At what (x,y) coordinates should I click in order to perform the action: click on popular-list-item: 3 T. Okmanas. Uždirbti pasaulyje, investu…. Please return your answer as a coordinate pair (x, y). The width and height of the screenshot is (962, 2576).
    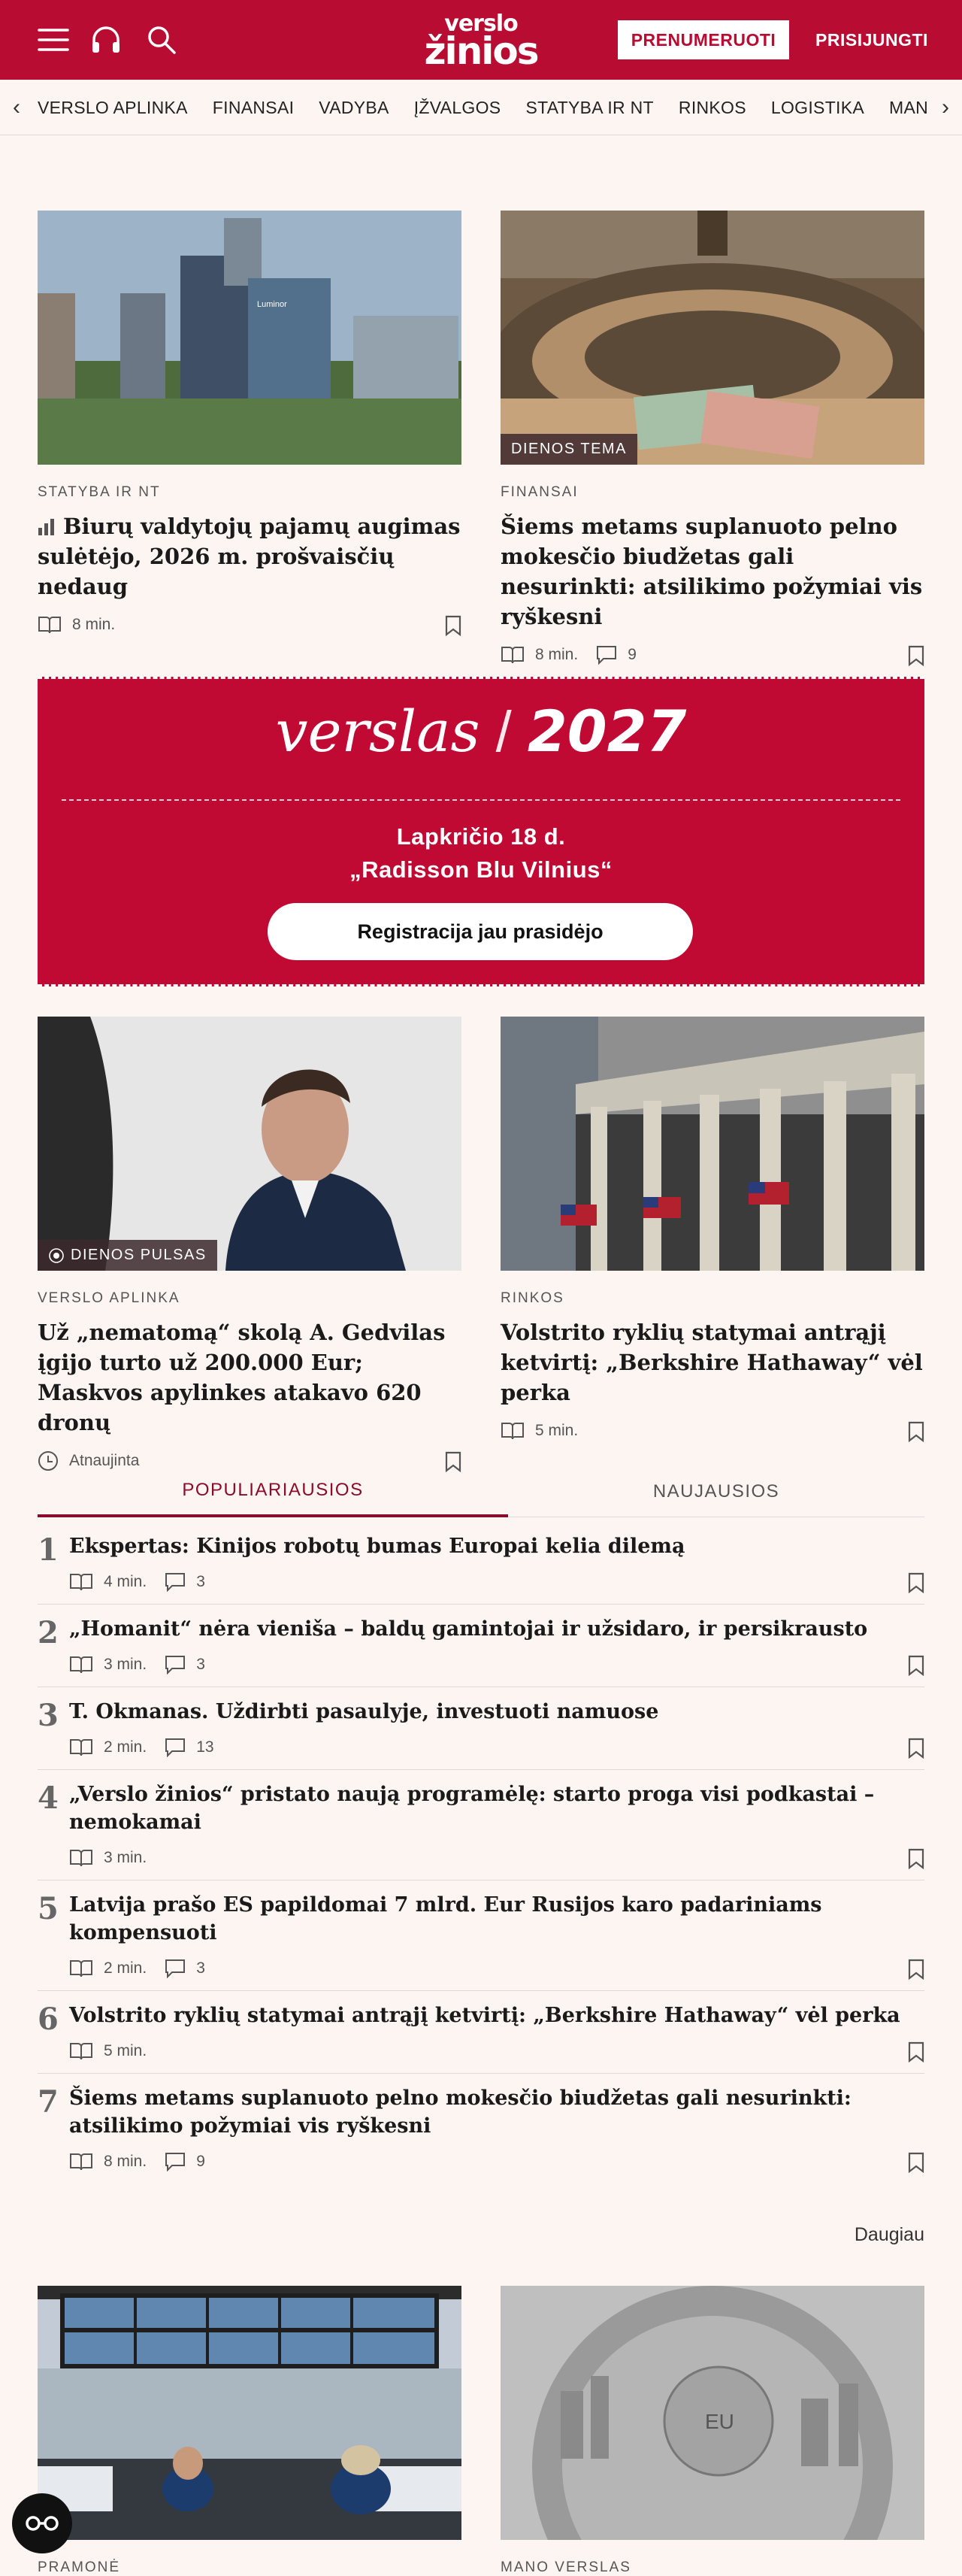
    Looking at the image, I should click on (481, 1728).